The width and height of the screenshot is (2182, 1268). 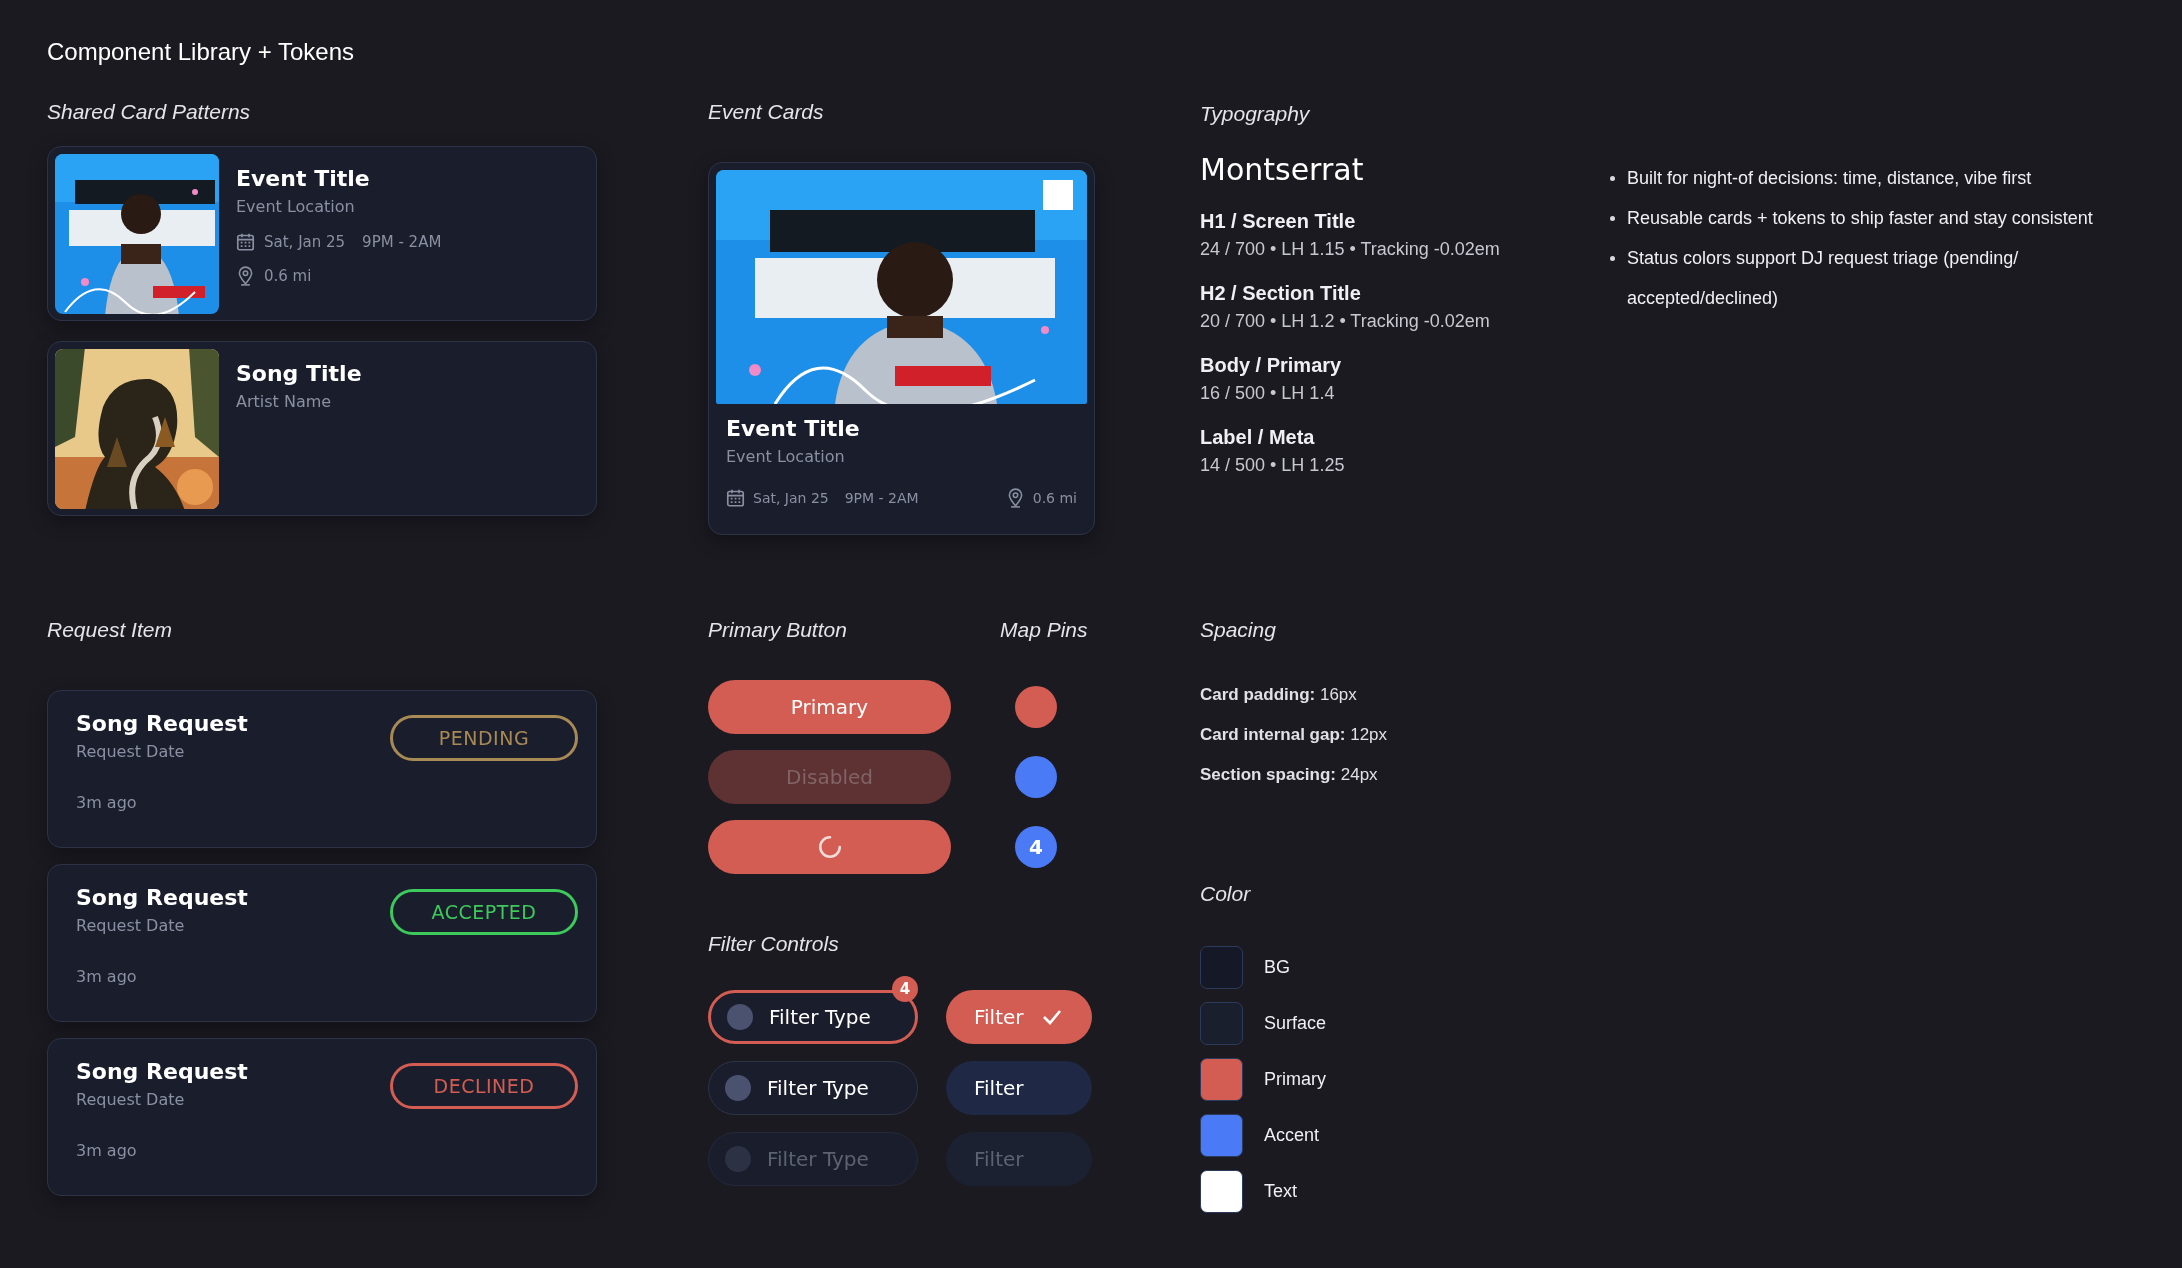 I want to click on section-heading: Primary Button, so click(x=778, y=630).